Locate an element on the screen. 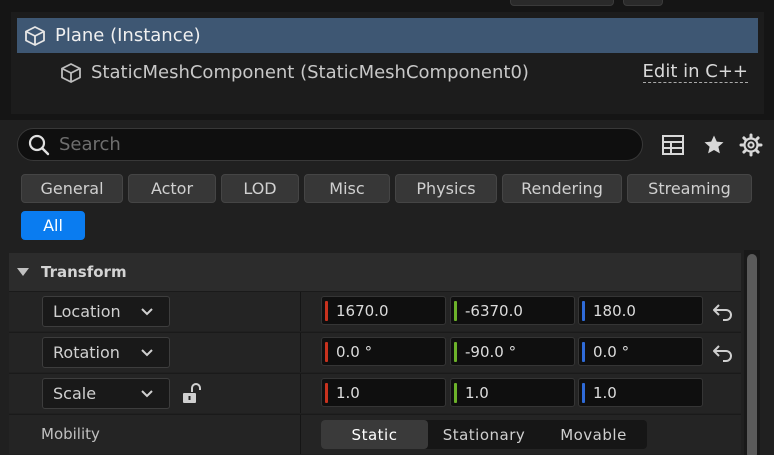 Image resolution: width=774 pixels, height=455 pixels. scale-row: Scale 1.0 1.0 1.0 is located at coordinates (375, 393).